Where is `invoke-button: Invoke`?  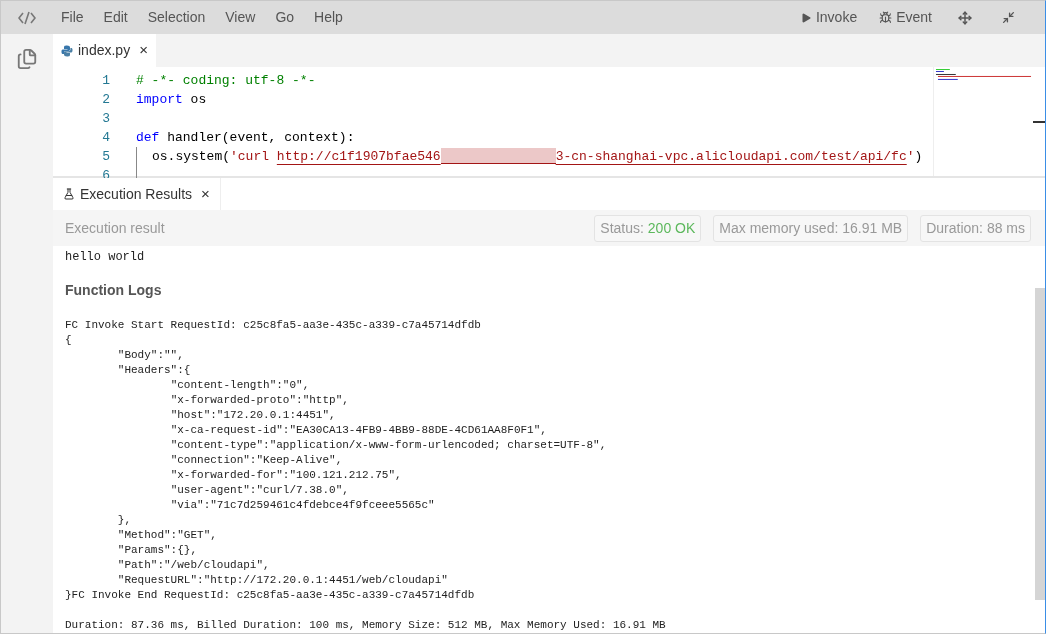
invoke-button: Invoke is located at coordinates (828, 17).